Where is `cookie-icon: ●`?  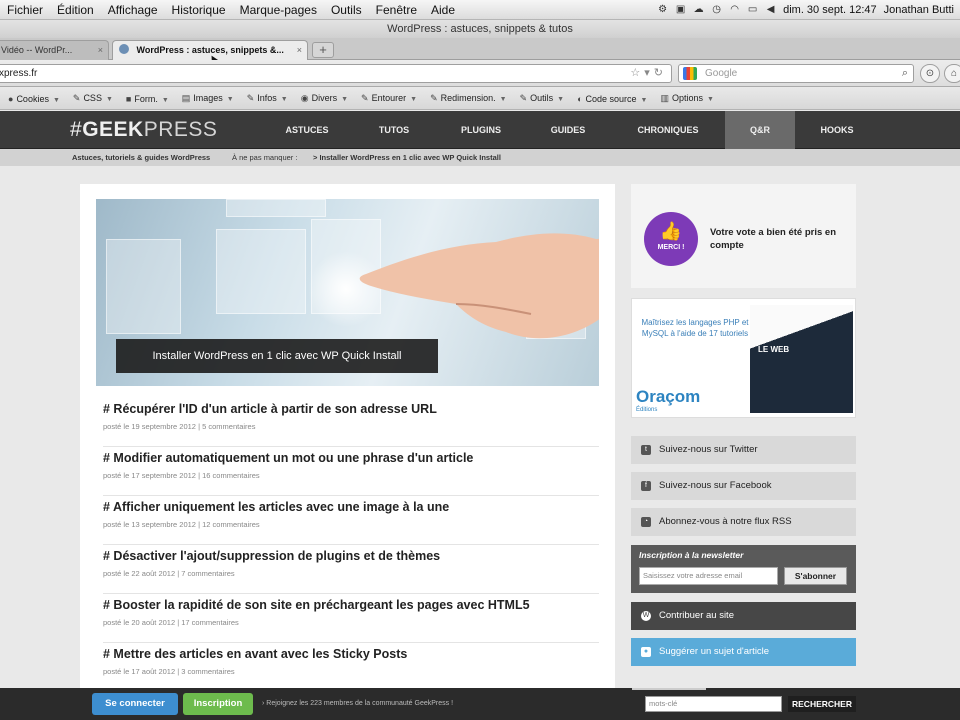
cookie-icon: ● is located at coordinates (11, 98).